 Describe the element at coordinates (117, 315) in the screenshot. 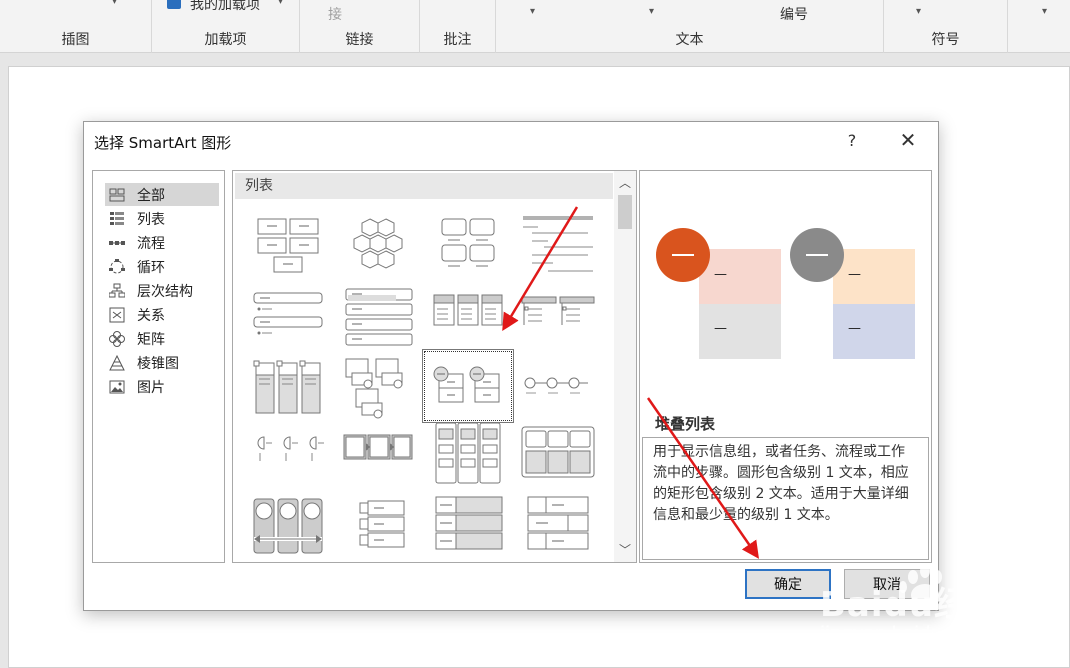

I see `relationship-icon` at that location.